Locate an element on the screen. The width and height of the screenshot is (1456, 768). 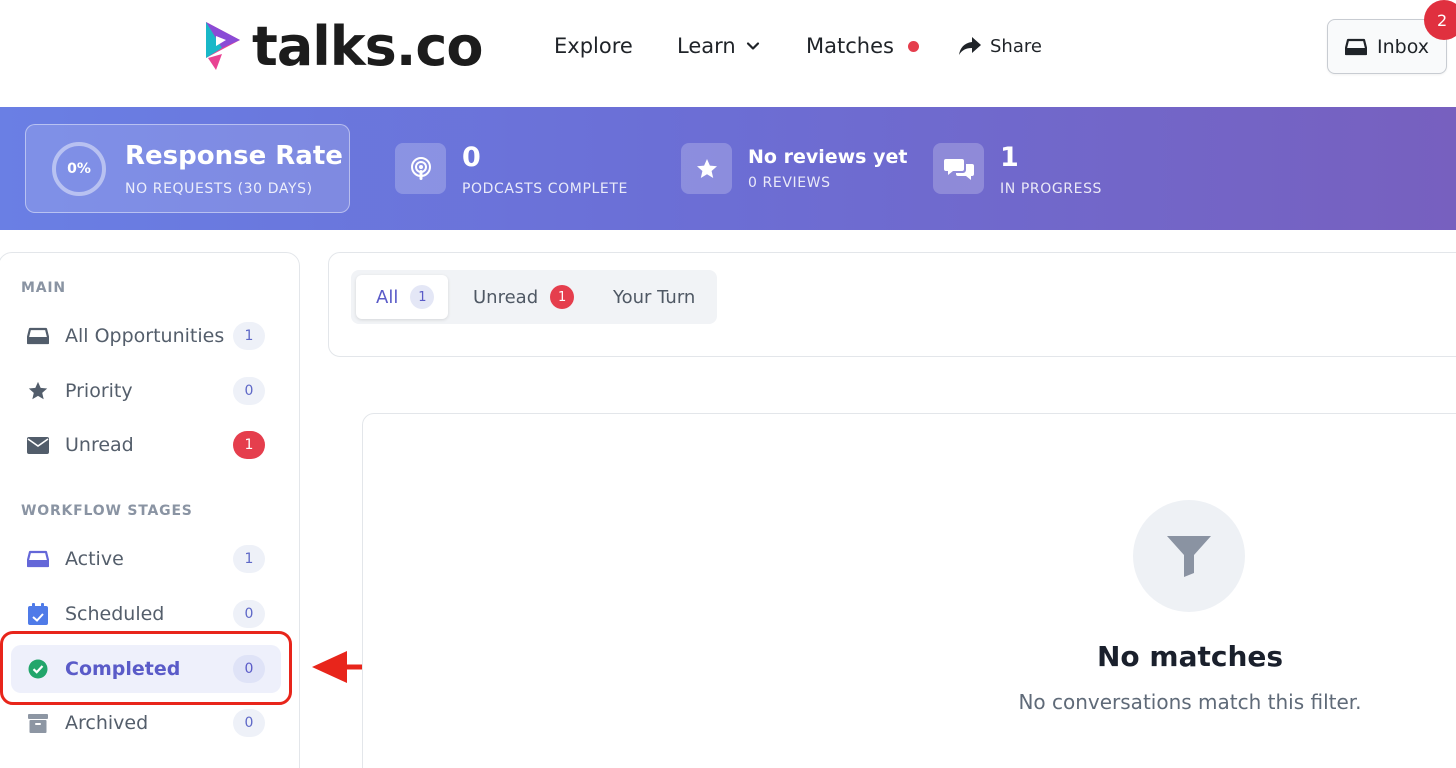
envelope-icon is located at coordinates (38, 445).